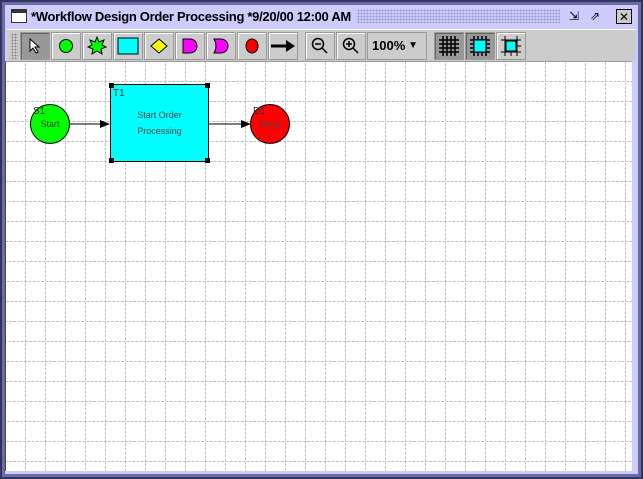 The width and height of the screenshot is (643, 479). I want to click on node-label-line1: Start Order, so click(159, 115).